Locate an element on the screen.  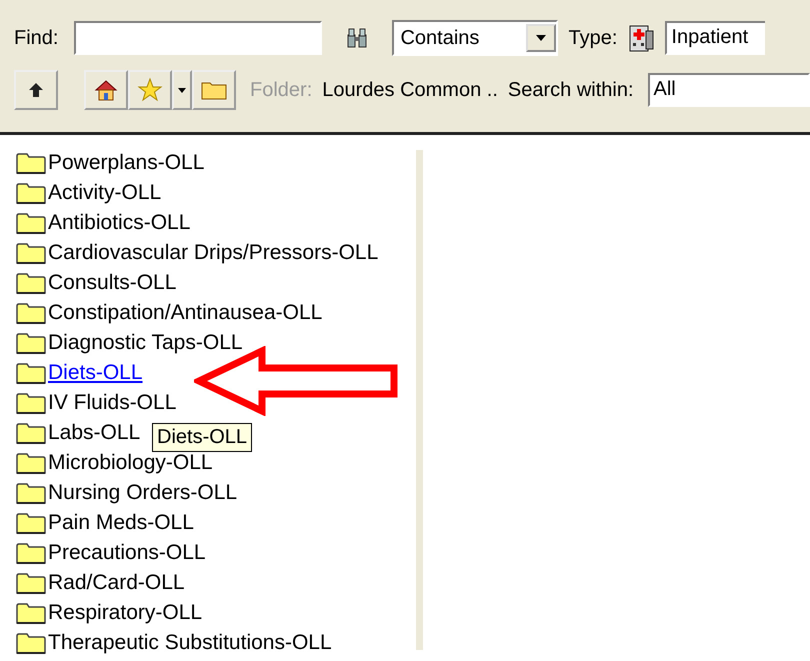
folder-item: Consults-OLL is located at coordinates (112, 283).